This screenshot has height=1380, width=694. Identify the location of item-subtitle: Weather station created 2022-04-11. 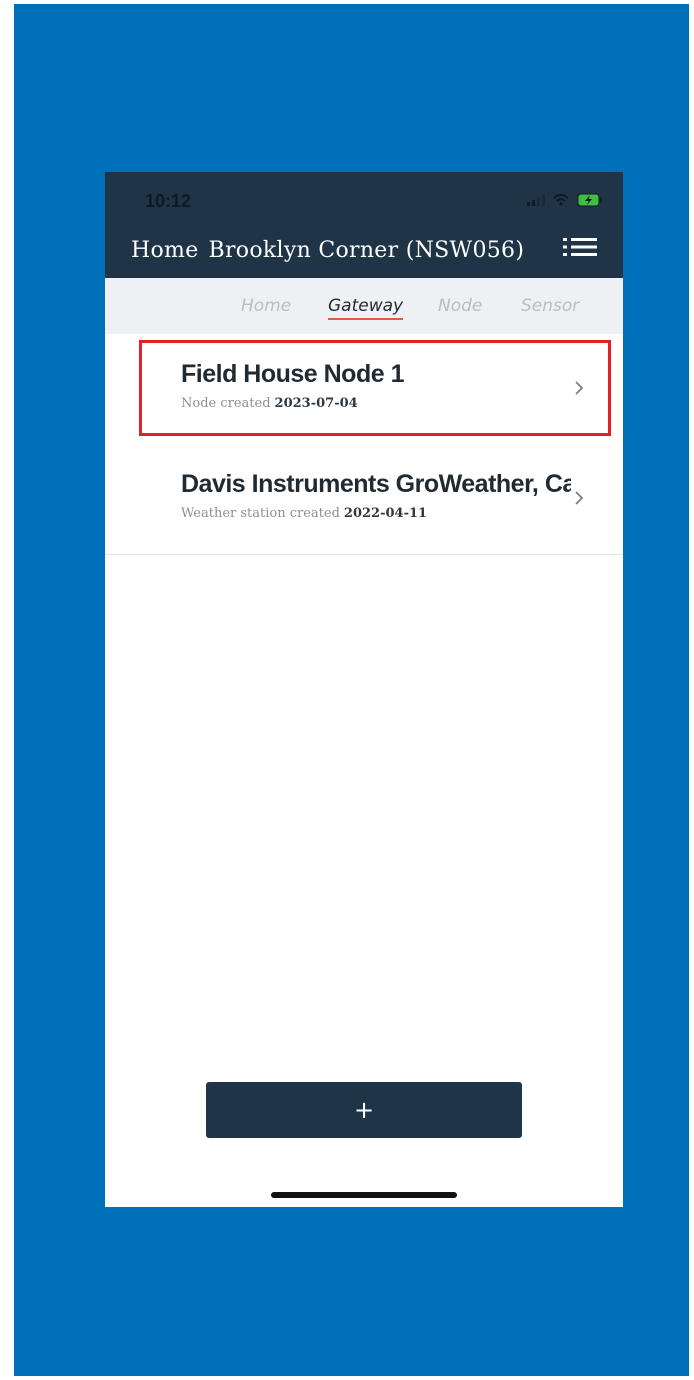
(304, 513).